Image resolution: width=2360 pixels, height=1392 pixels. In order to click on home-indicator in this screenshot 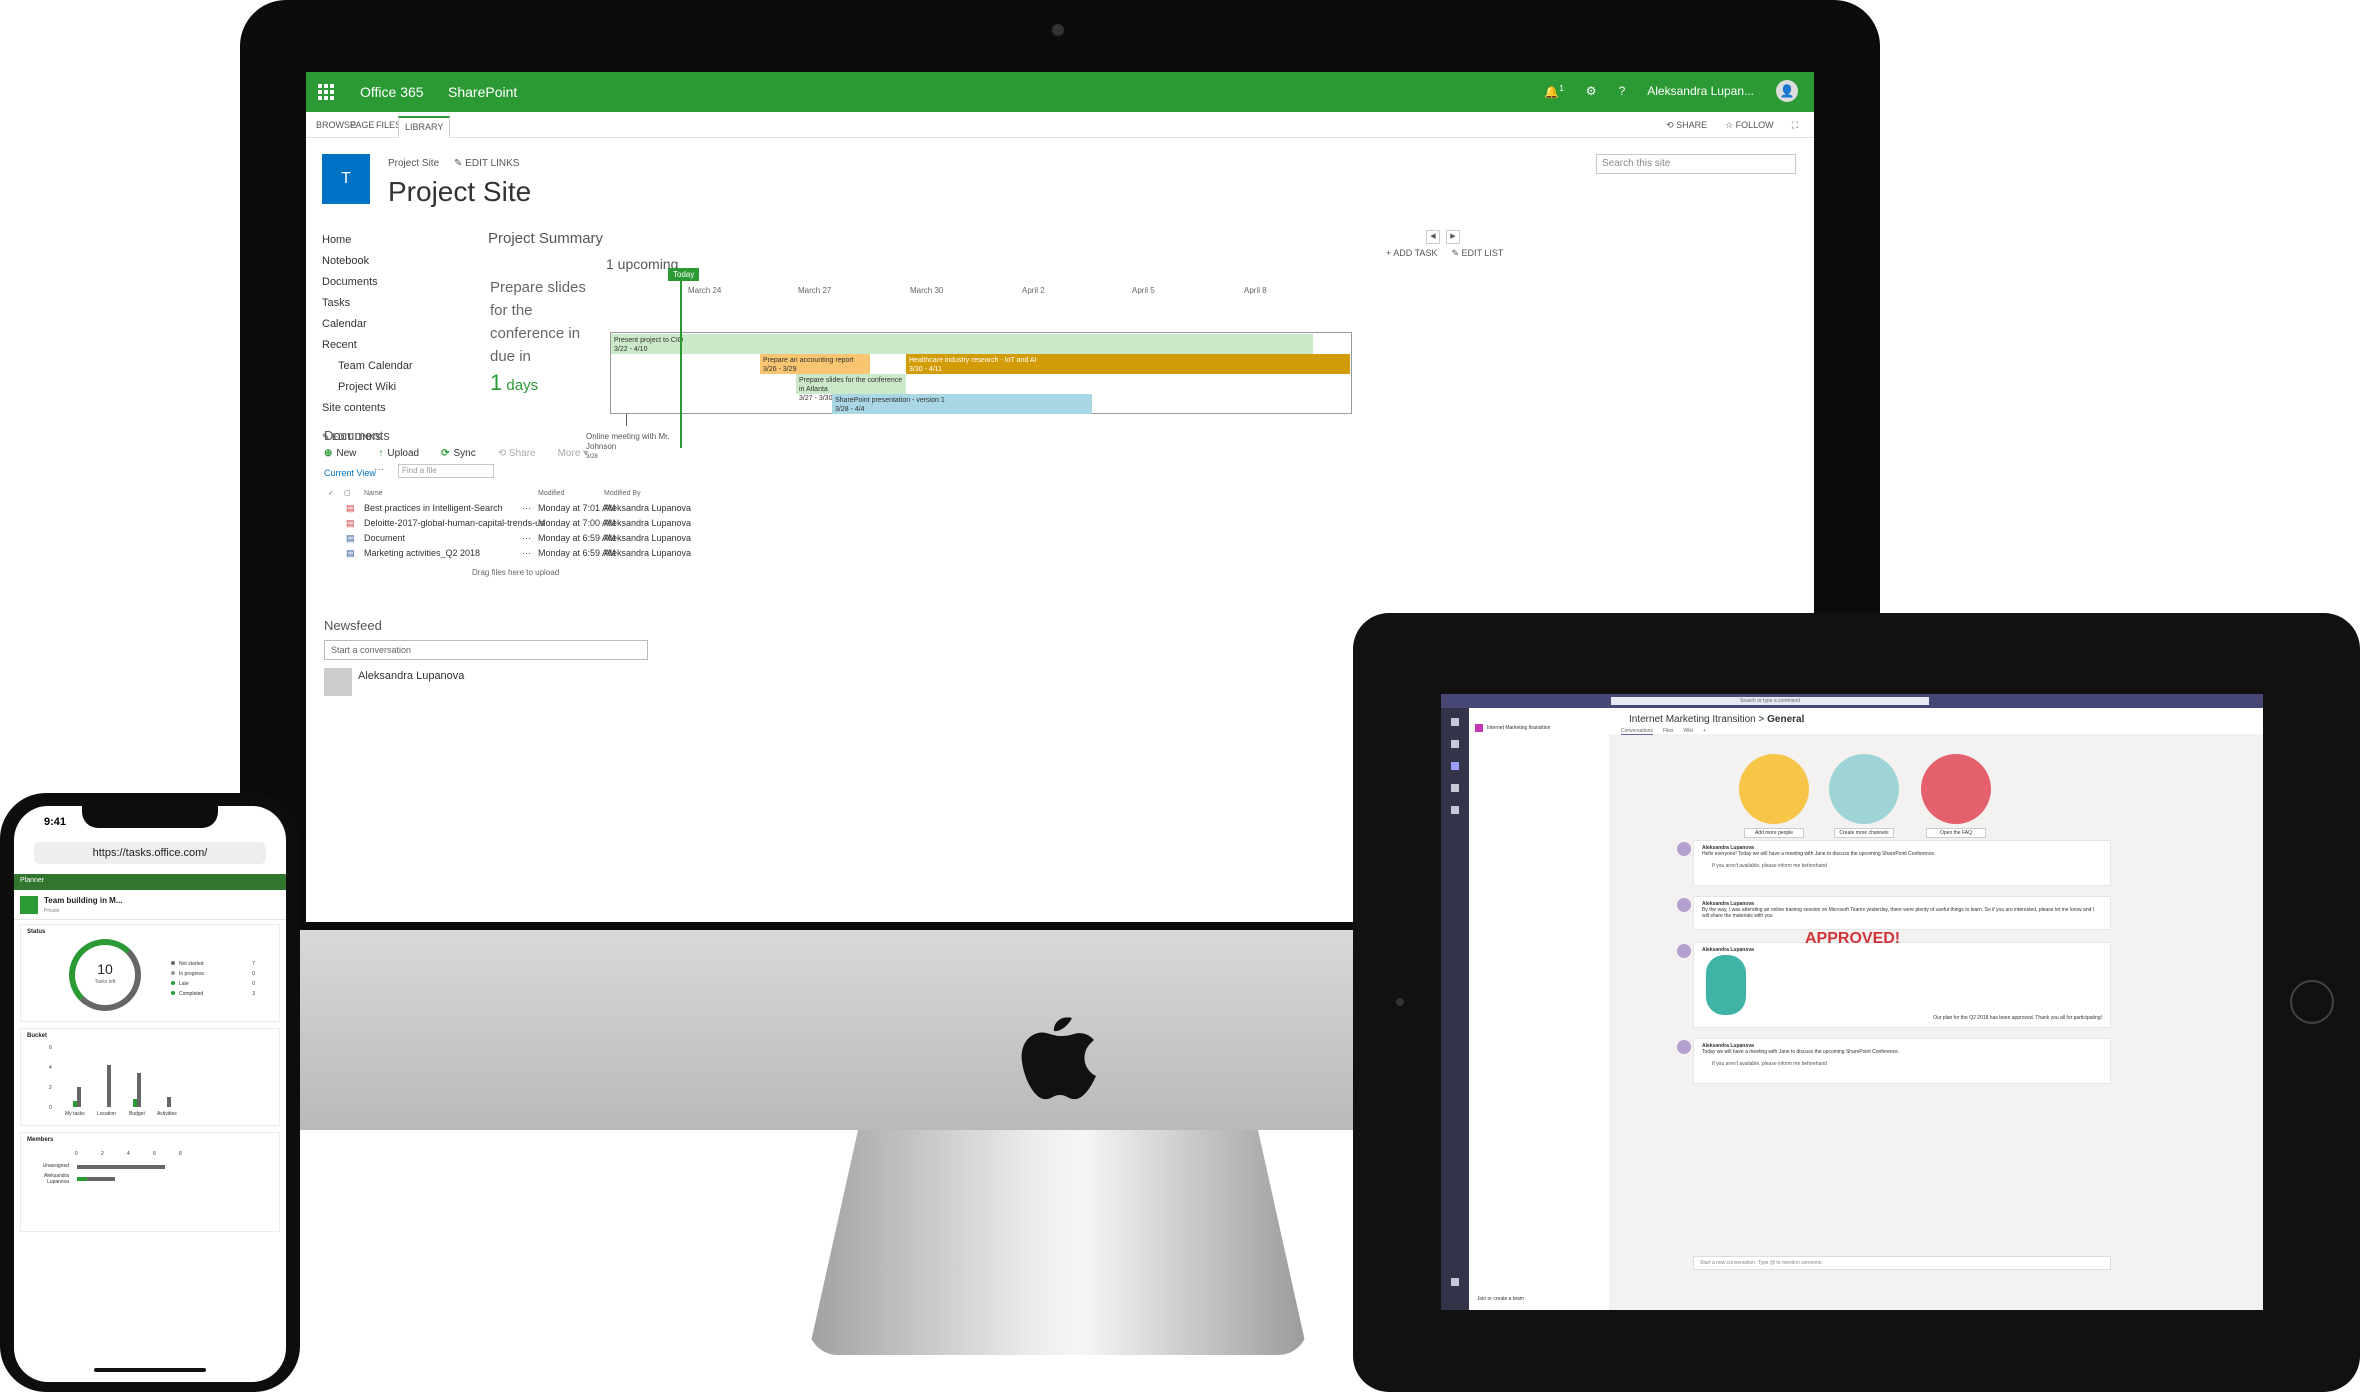, I will do `click(150, 1370)`.